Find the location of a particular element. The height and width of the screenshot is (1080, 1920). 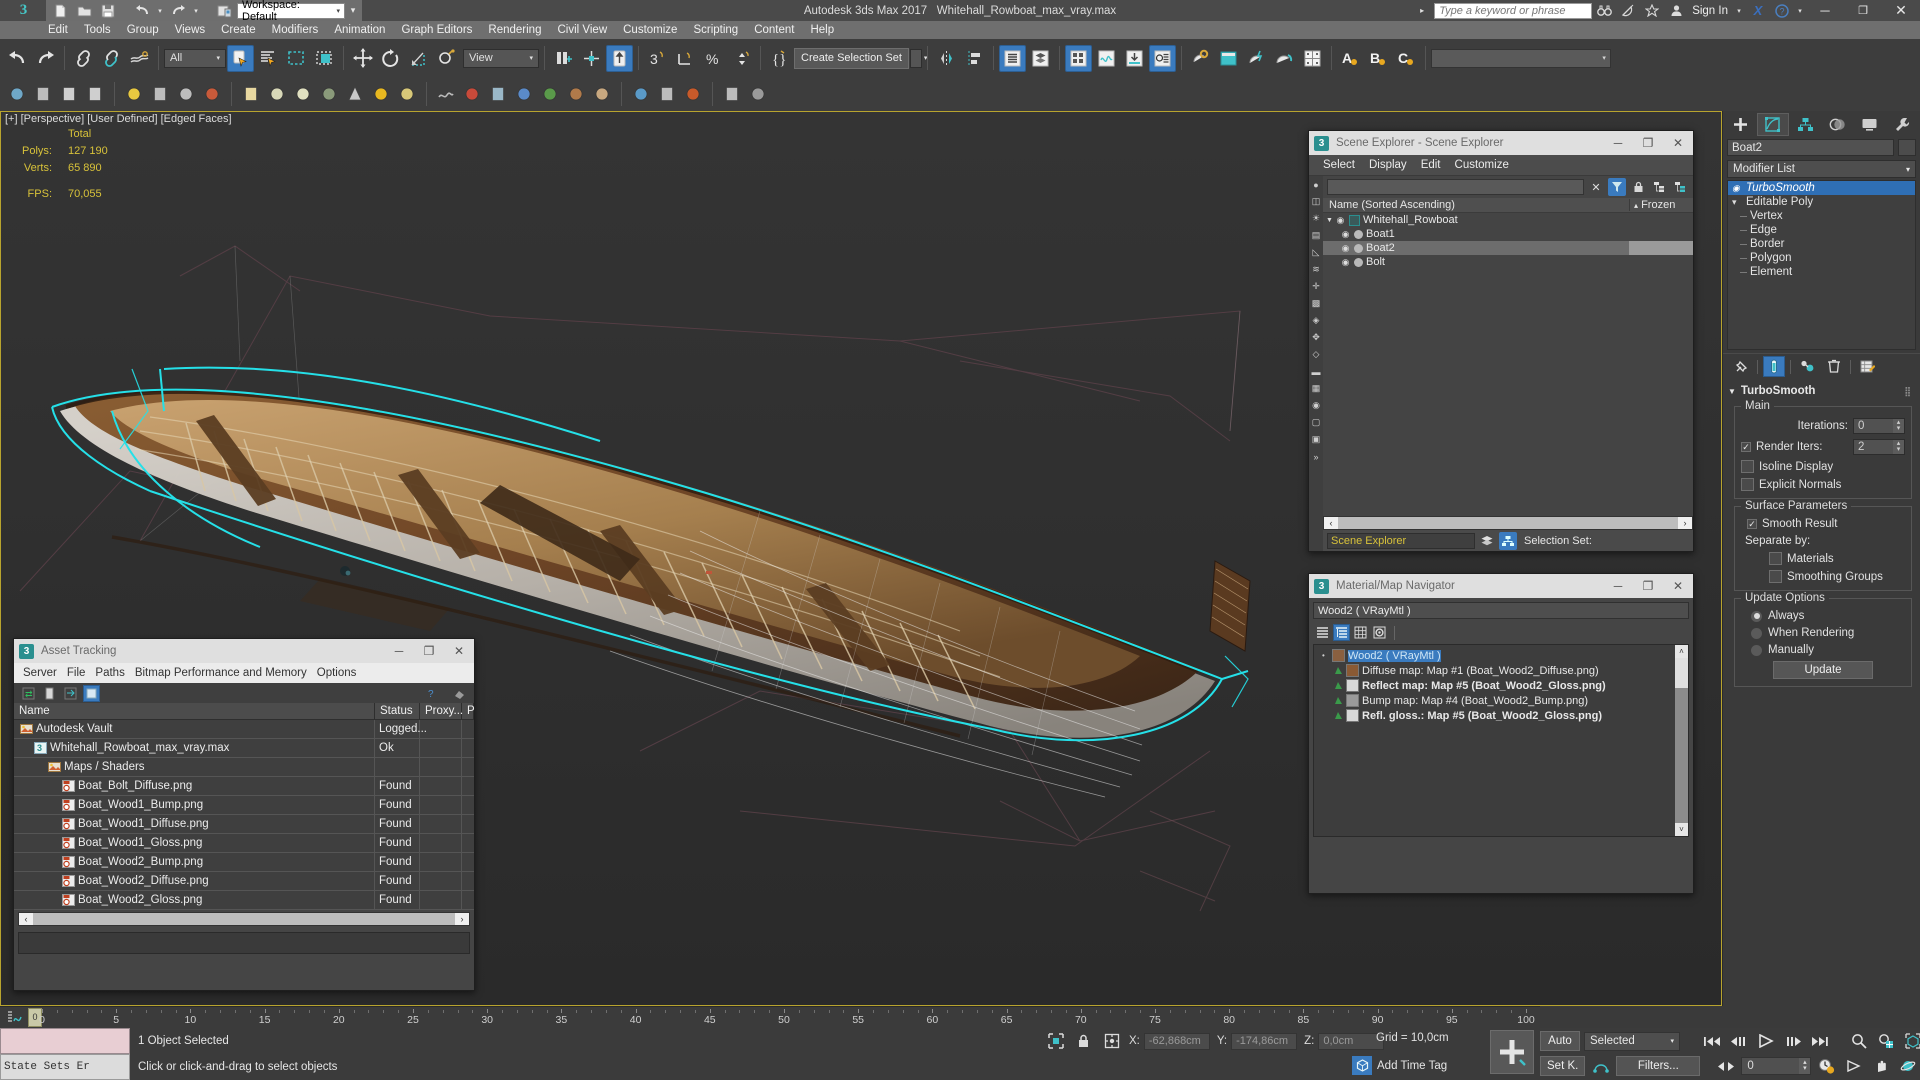

binoculars-icon is located at coordinates (1604, 10).